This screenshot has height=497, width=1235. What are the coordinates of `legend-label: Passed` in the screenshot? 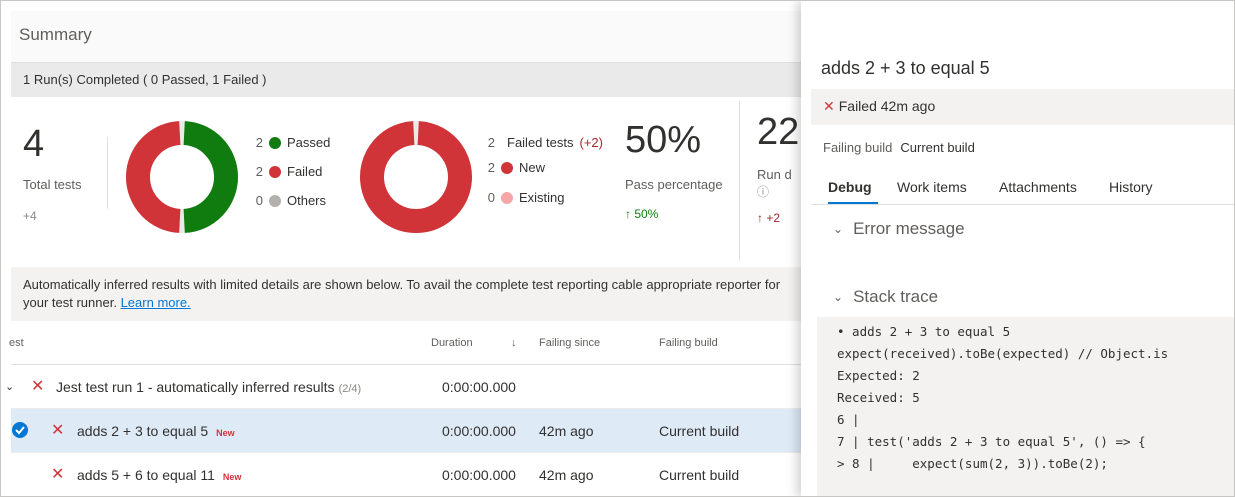 It's located at (309, 142).